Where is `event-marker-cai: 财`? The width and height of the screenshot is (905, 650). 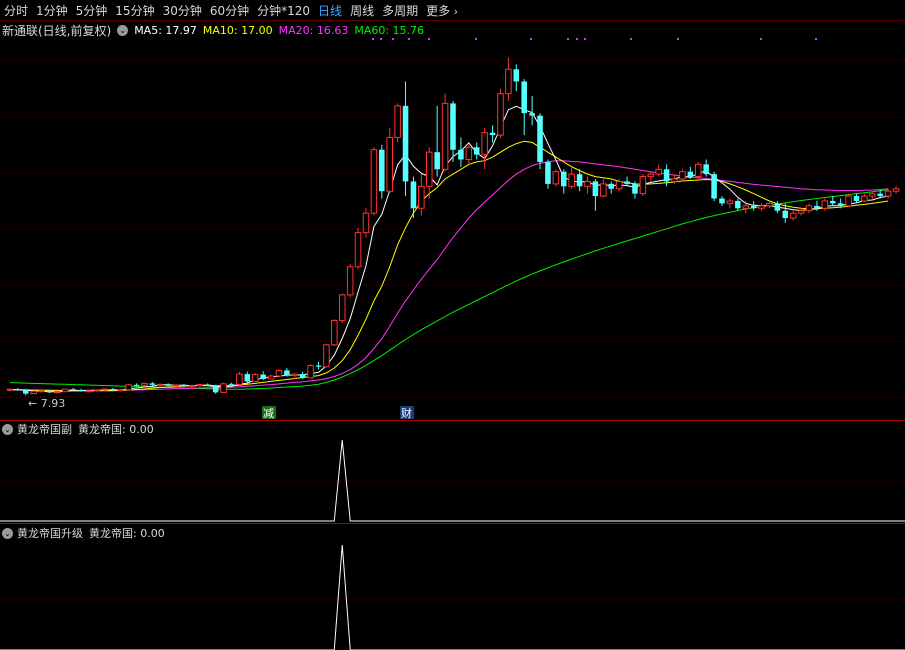 event-marker-cai: 财 is located at coordinates (406, 413).